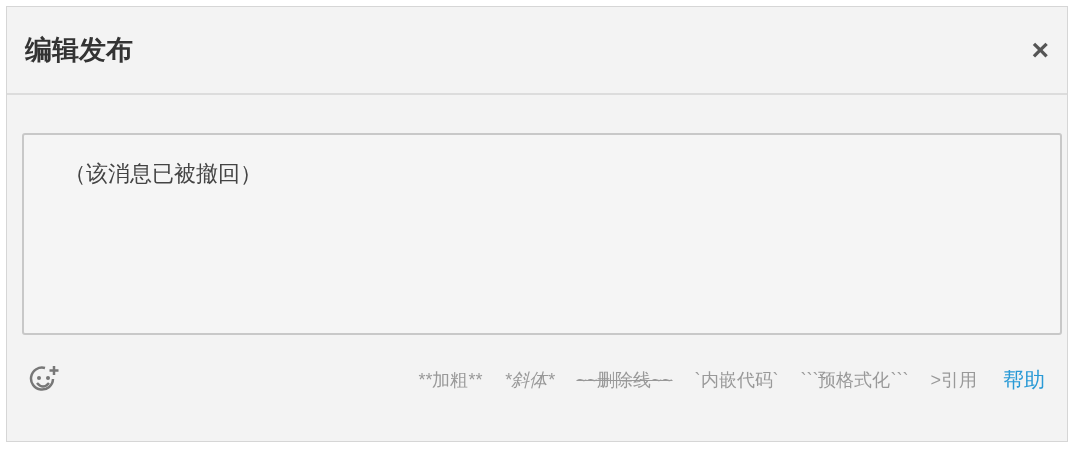 Image resolution: width=1072 pixels, height=450 pixels. I want to click on dialog-title: 编辑发布, so click(79, 50).